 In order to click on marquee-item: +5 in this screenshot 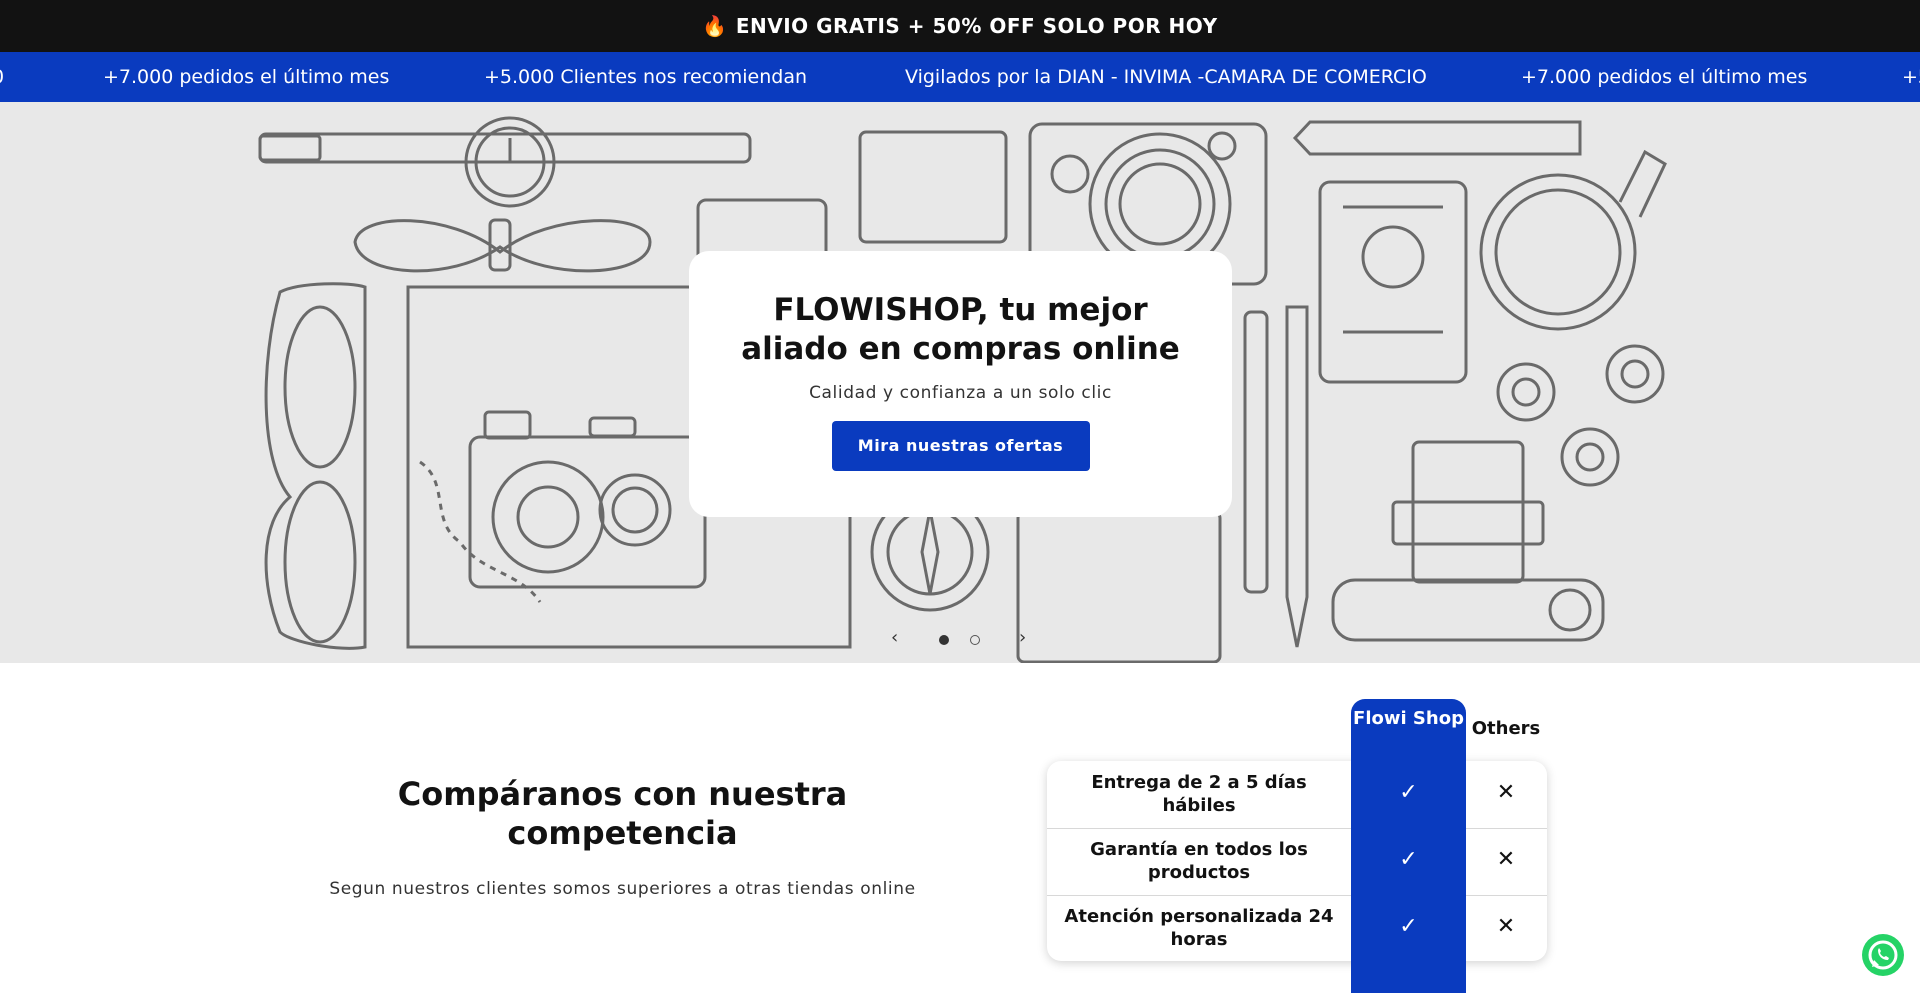, I will do `click(1911, 77)`.